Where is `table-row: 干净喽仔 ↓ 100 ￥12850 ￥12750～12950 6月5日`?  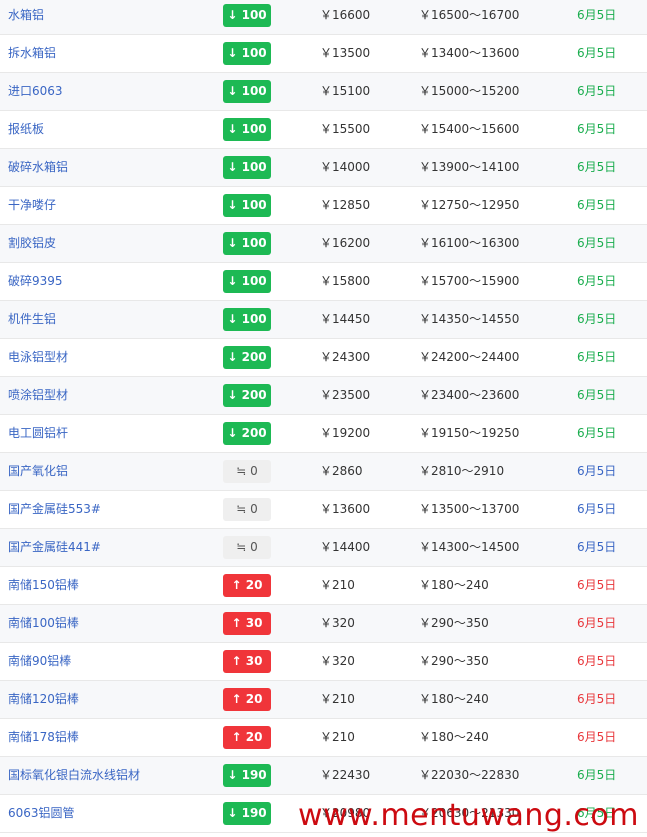 table-row: 干净喽仔 ↓ 100 ￥12850 ￥12750～12950 6月5日 is located at coordinates (323, 206).